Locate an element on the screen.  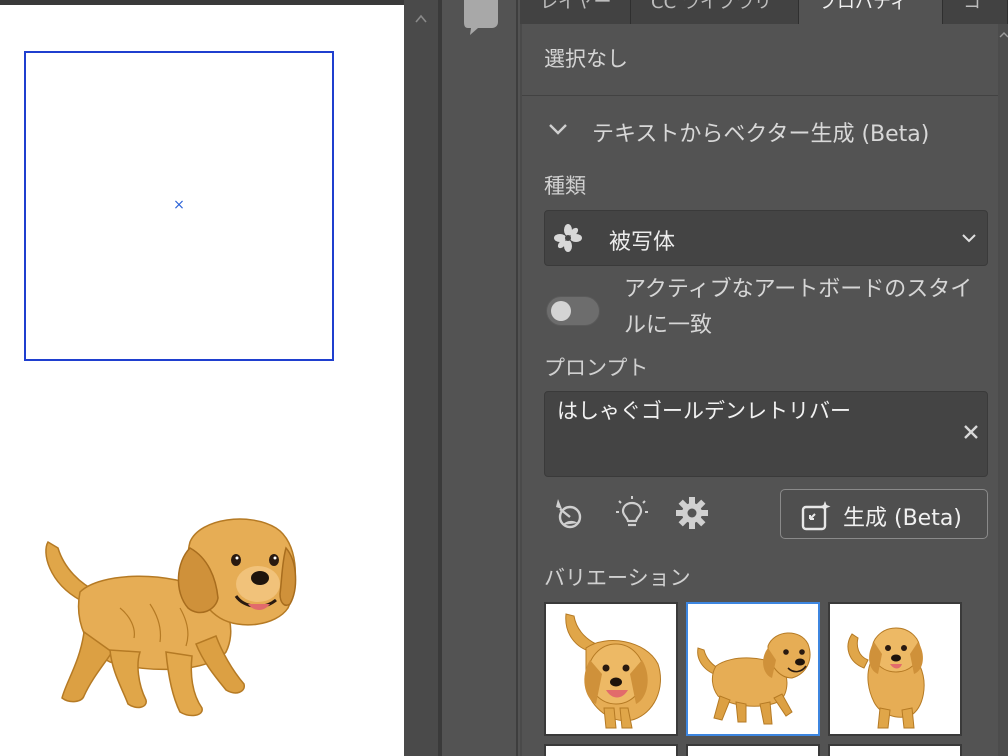
tab-properties: プロパティ is located at coordinates (871, 12).